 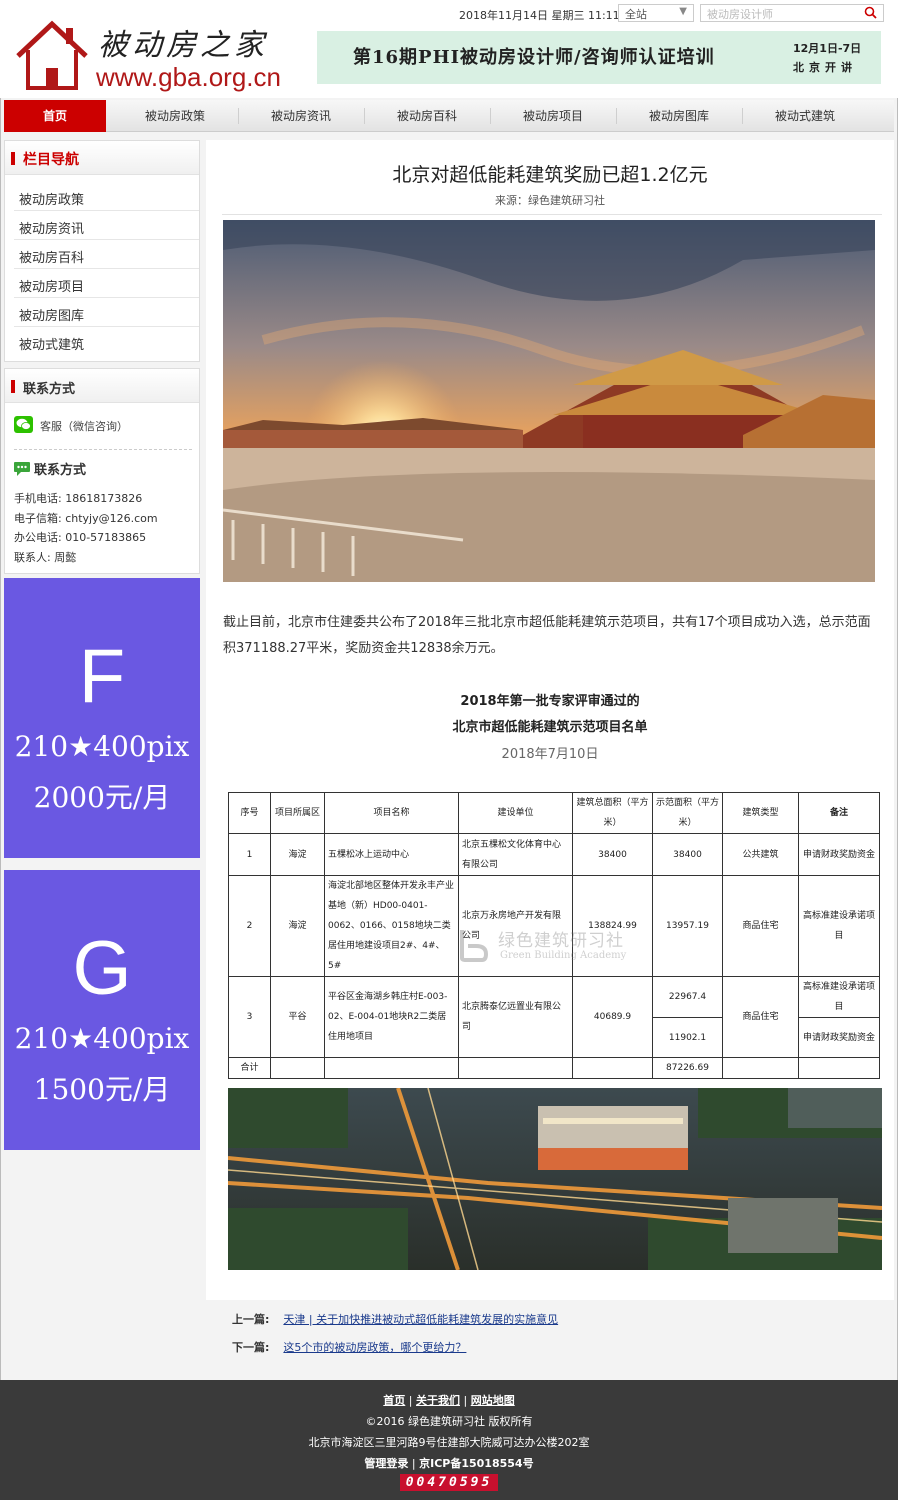 What do you see at coordinates (792, 13) in the screenshot?
I see `search-input: 被动房设计师` at bounding box center [792, 13].